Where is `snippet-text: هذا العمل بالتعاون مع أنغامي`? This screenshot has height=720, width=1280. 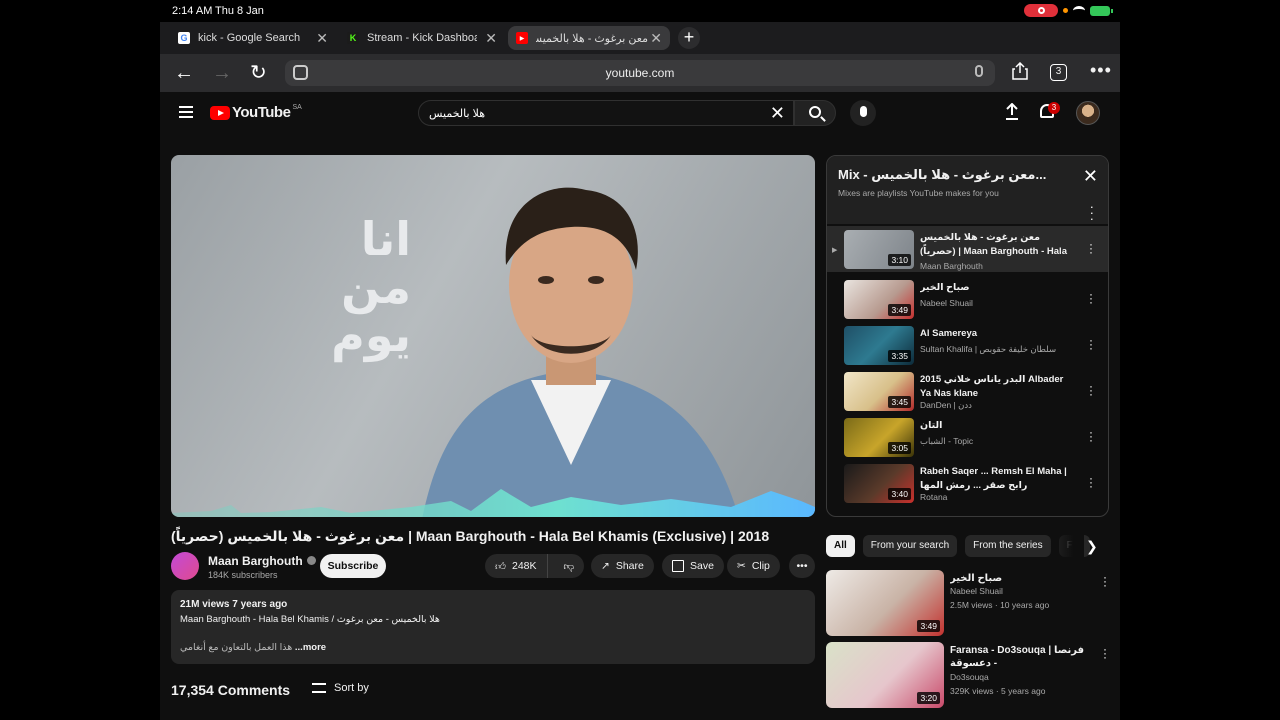 snippet-text: هذا العمل بالتعاون مع أنغامي is located at coordinates (236, 647).